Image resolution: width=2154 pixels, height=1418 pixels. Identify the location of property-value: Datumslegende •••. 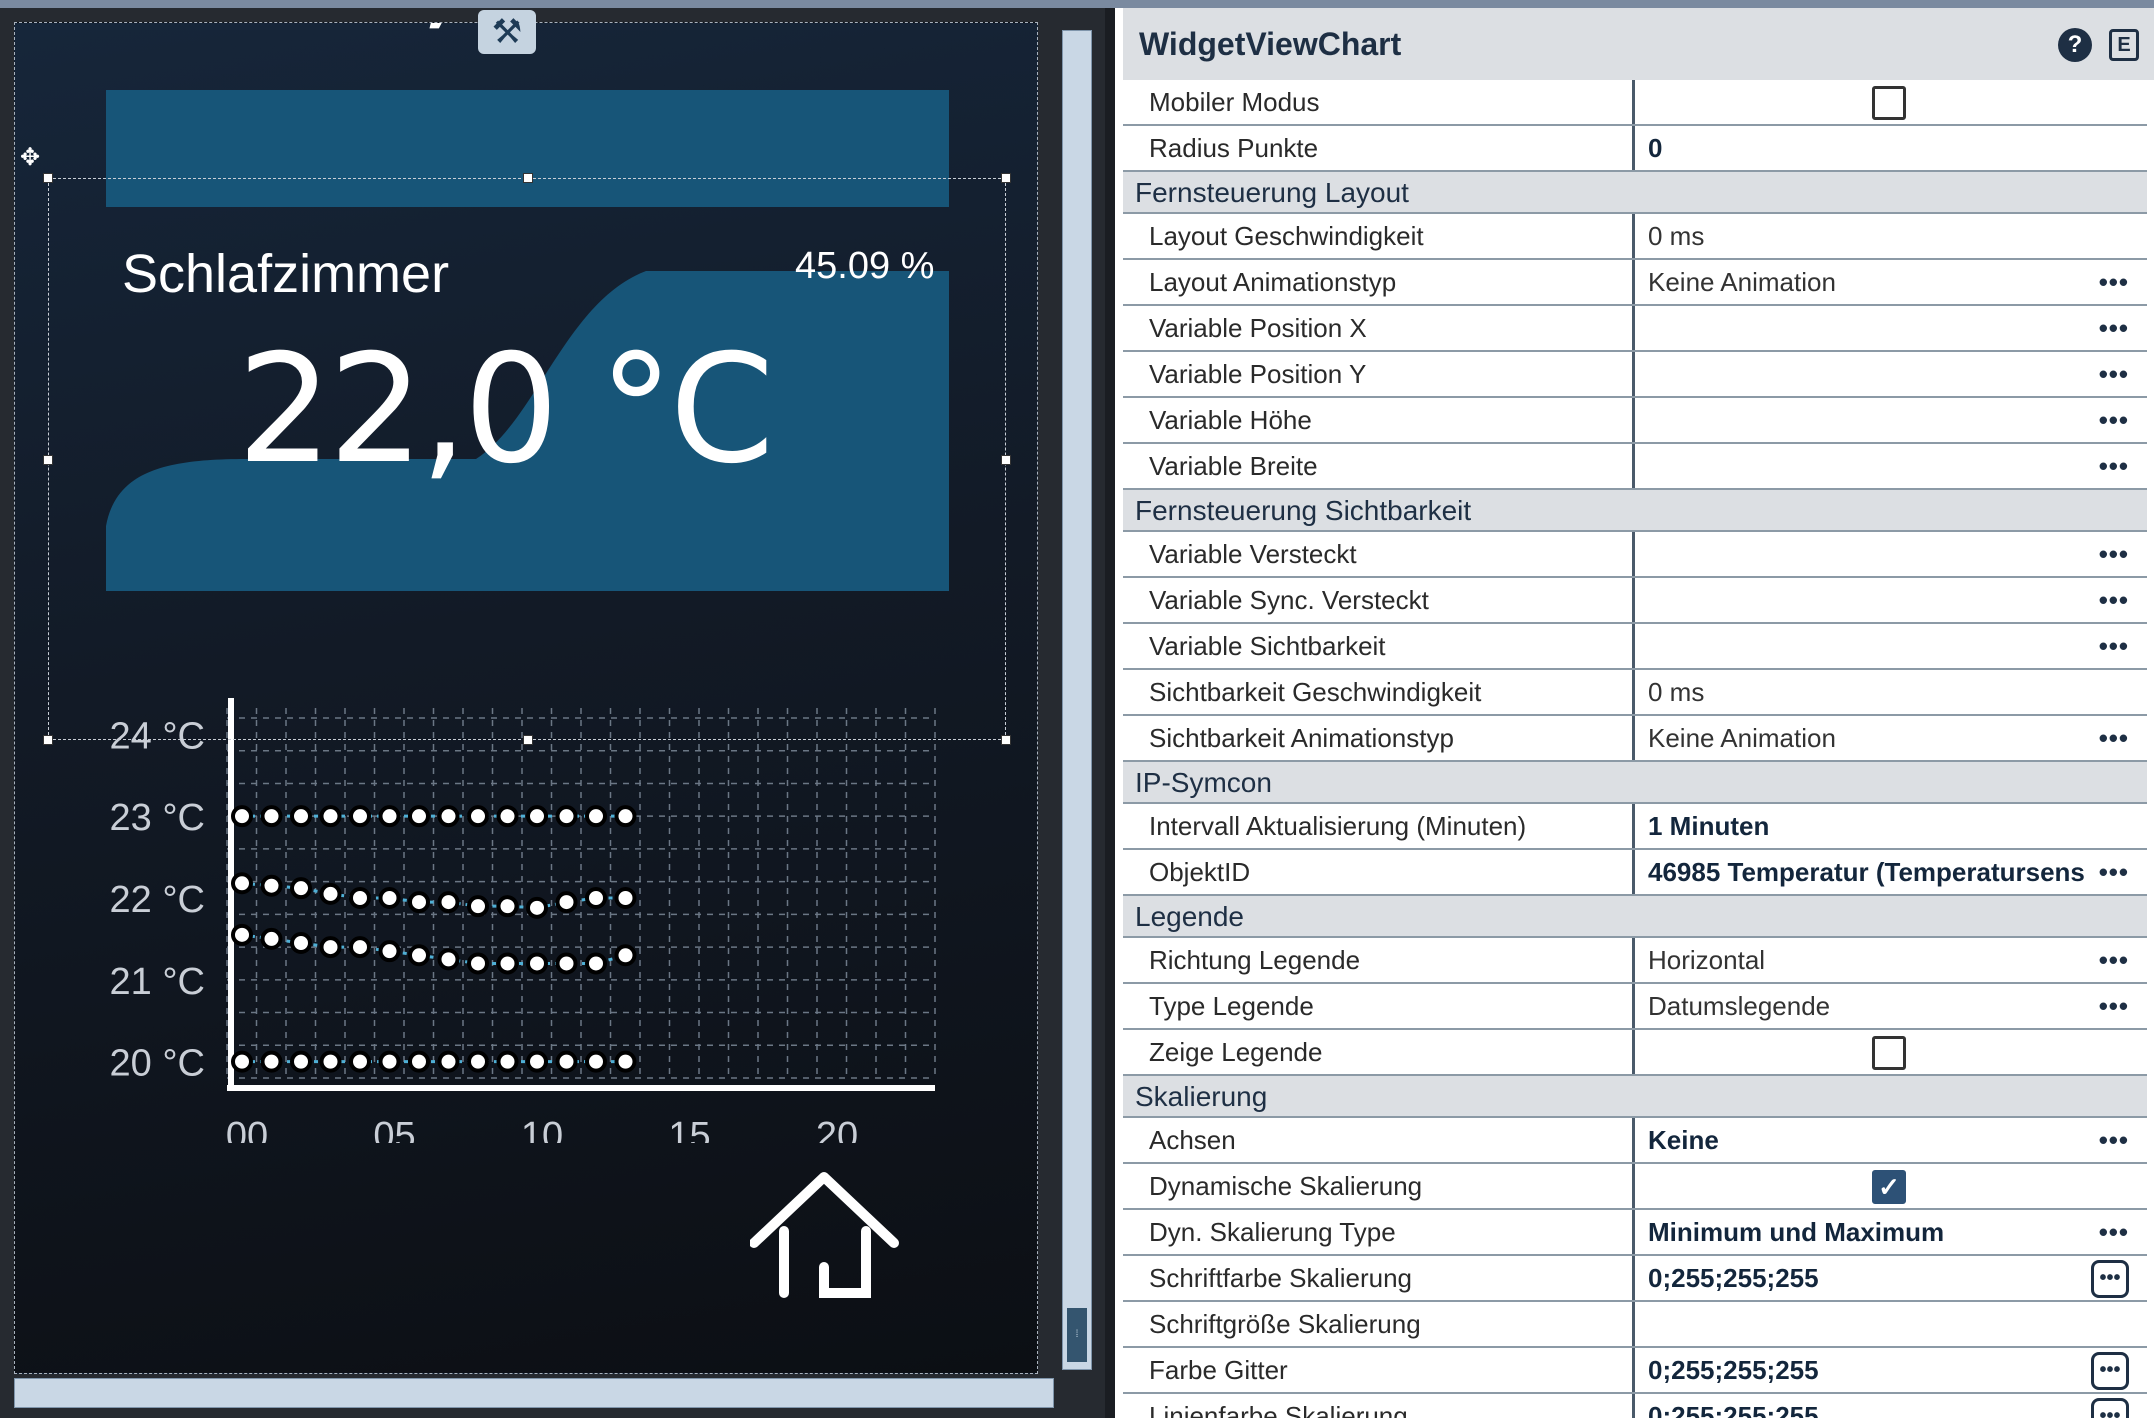
(1891, 1006).